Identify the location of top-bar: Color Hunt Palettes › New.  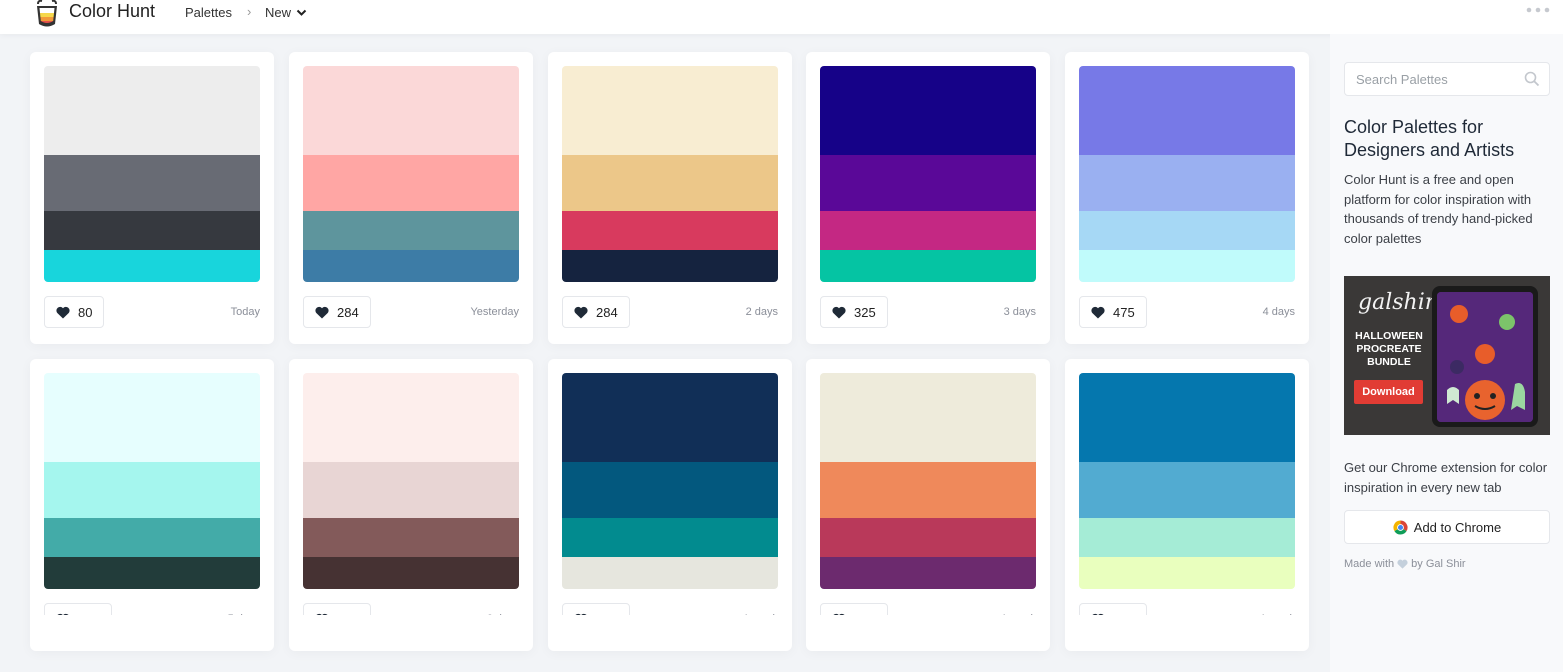
(781, 17).